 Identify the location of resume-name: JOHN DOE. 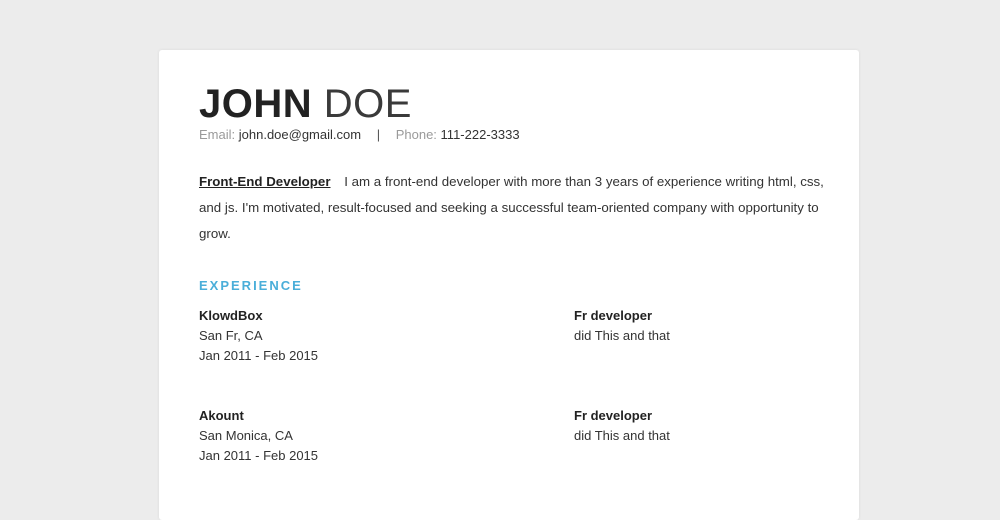
(305, 104).